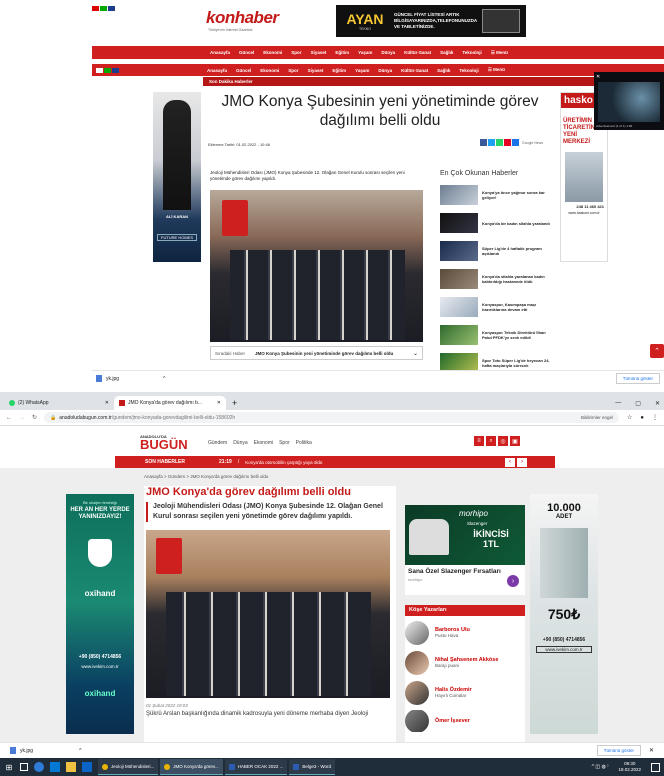 Image resolution: width=664 pixels, height=776 pixels. What do you see at coordinates (491, 142) in the screenshot?
I see `twitter-icon` at bounding box center [491, 142].